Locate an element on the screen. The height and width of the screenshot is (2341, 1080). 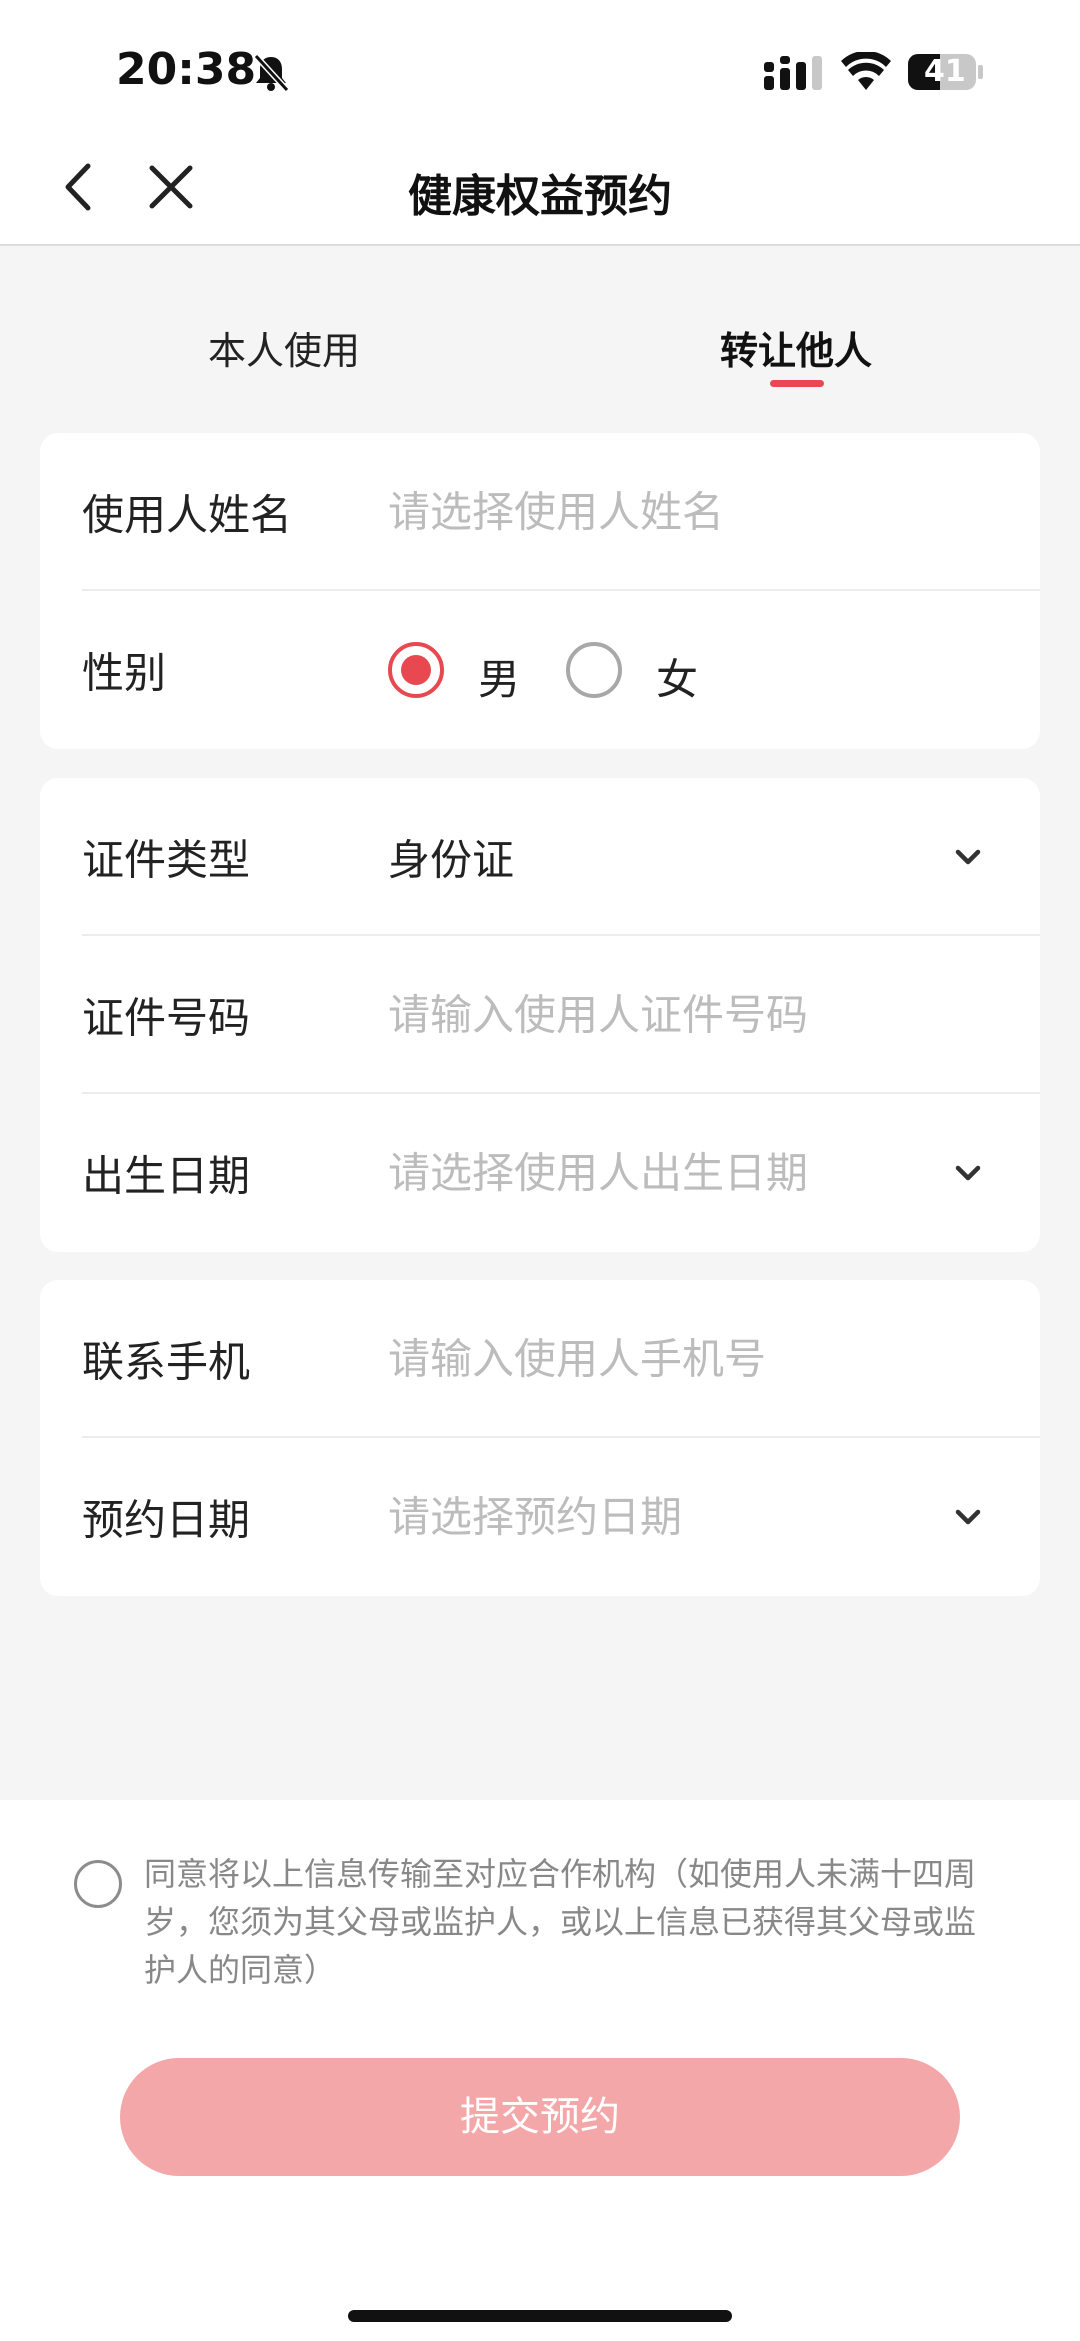
user-info-card: 使用人姓名 性别 男 女 is located at coordinates (540, 591).